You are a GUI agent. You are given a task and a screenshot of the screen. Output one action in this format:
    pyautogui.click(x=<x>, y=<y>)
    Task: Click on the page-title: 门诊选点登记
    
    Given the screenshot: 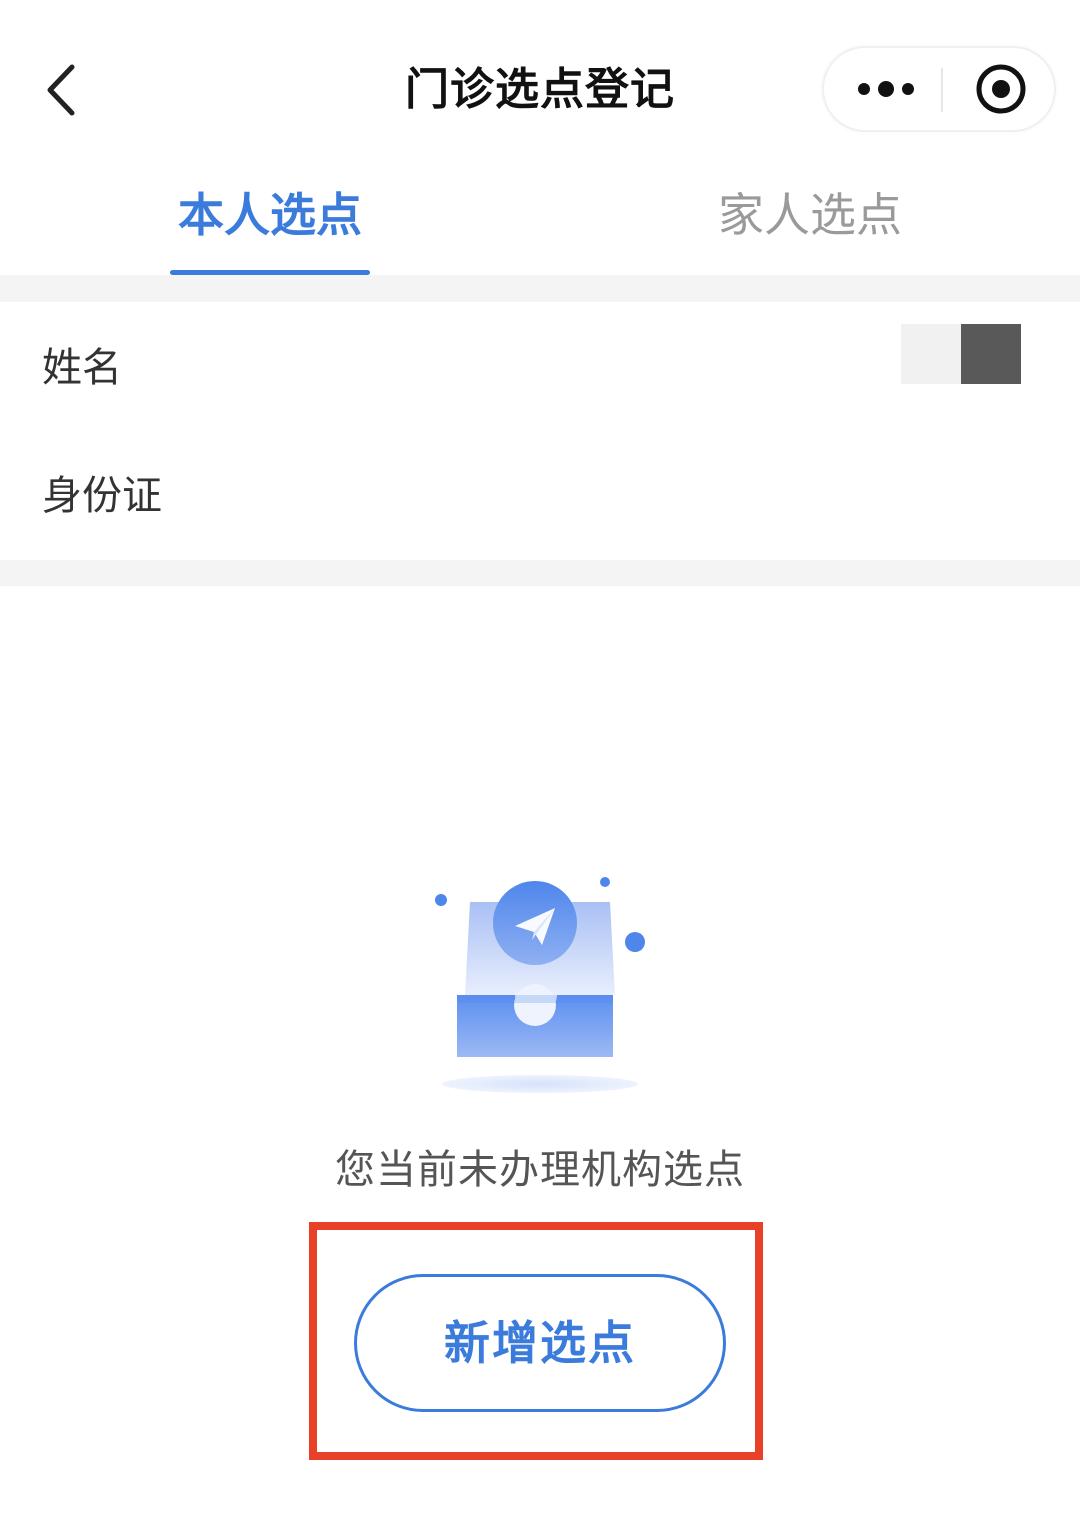 What is the action you would take?
    pyautogui.click(x=540, y=89)
    